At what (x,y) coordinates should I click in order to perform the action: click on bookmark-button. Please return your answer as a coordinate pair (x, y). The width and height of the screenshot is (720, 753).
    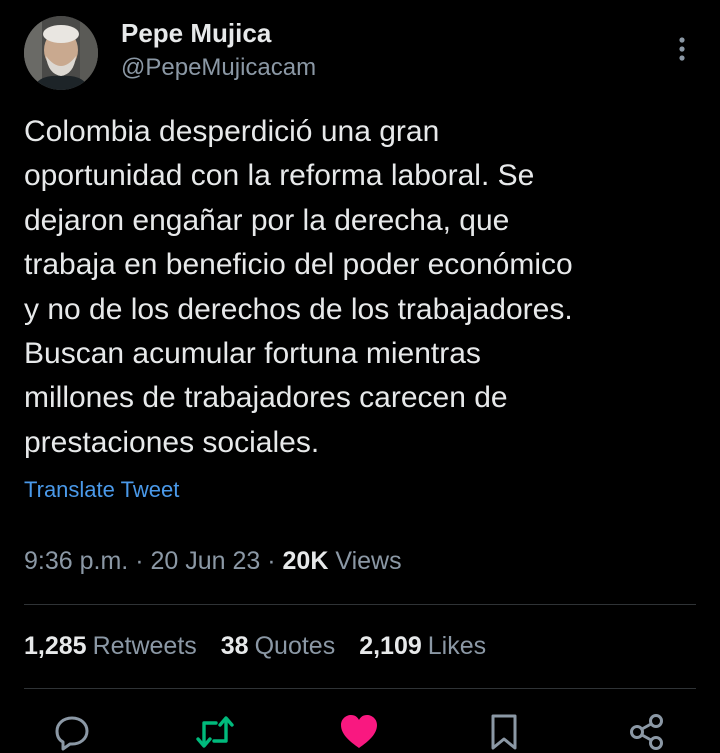
    Looking at the image, I should click on (504, 733).